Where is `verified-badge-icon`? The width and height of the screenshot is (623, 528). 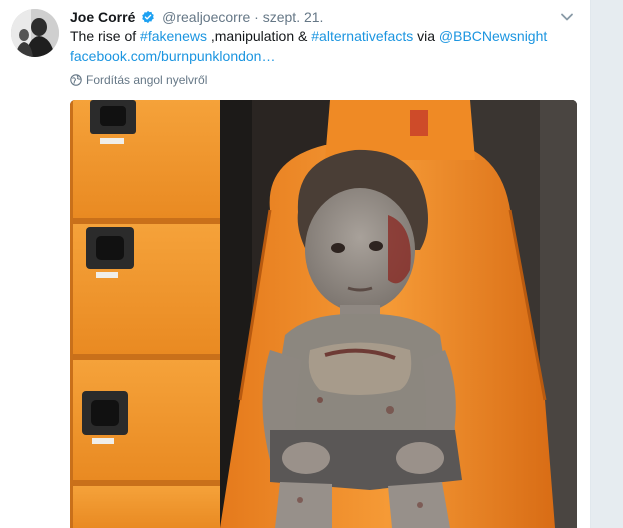 verified-badge-icon is located at coordinates (148, 17).